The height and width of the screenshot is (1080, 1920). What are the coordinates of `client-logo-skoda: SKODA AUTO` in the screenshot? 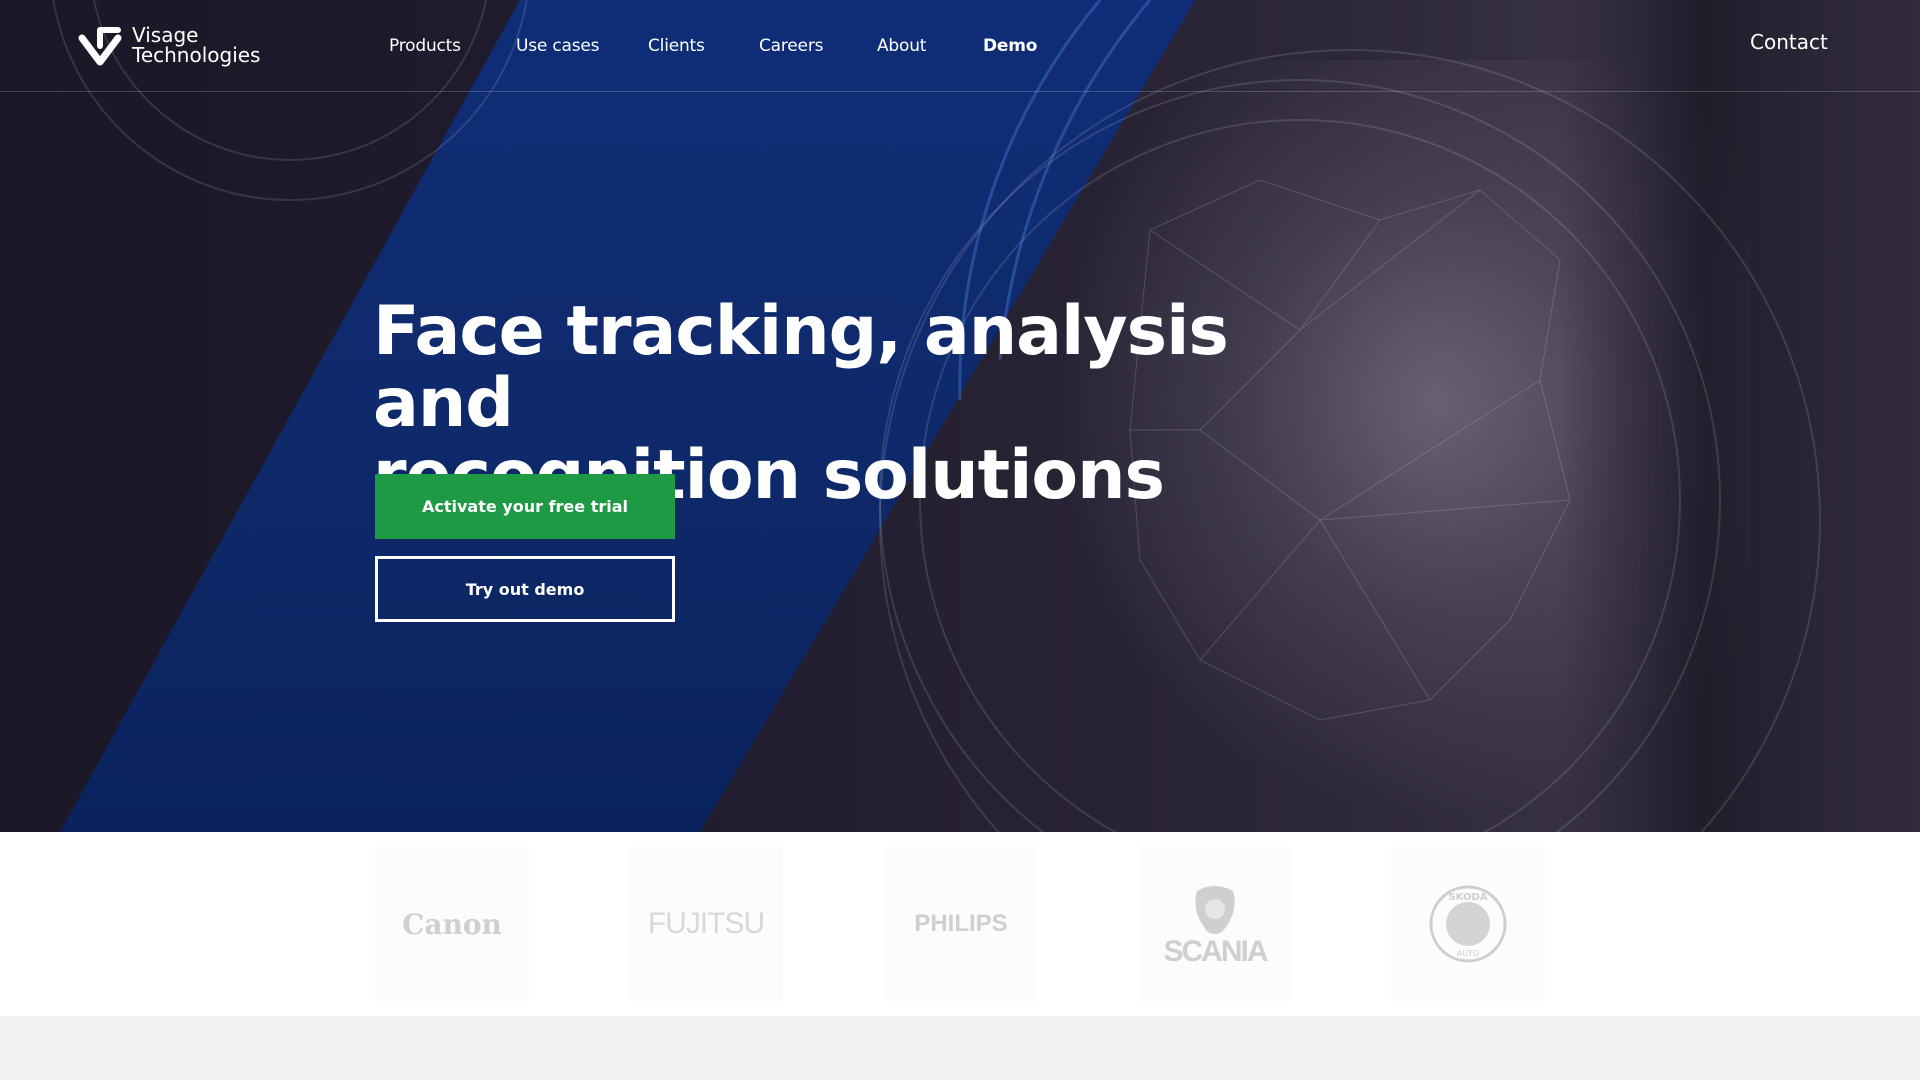 It's located at (1468, 924).